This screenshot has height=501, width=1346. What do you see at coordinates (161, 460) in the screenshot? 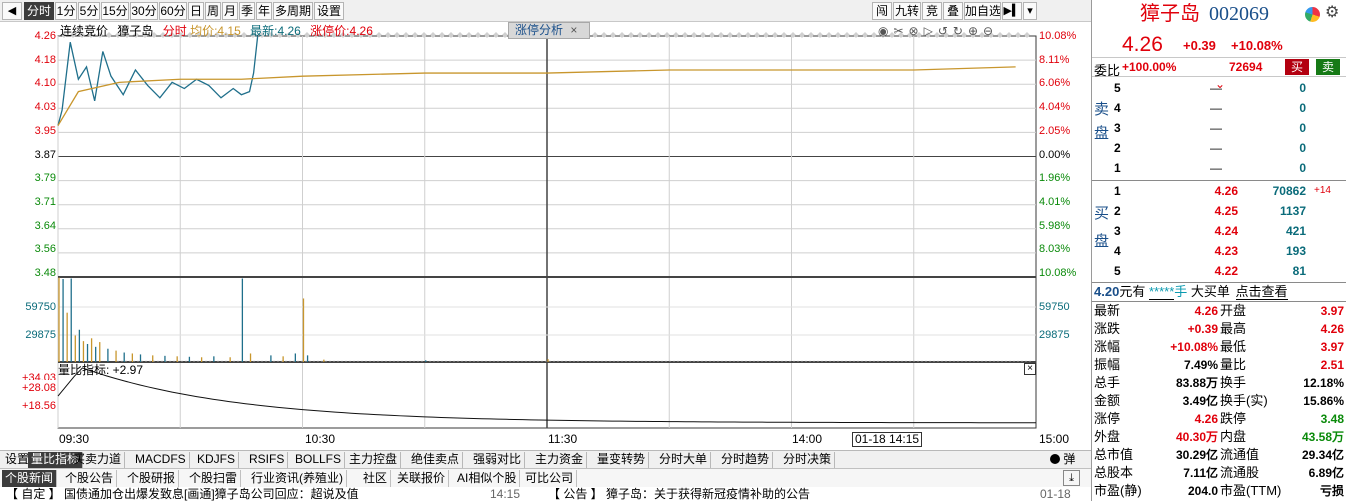
I see `indicator-tab: MACDFS` at bounding box center [161, 460].